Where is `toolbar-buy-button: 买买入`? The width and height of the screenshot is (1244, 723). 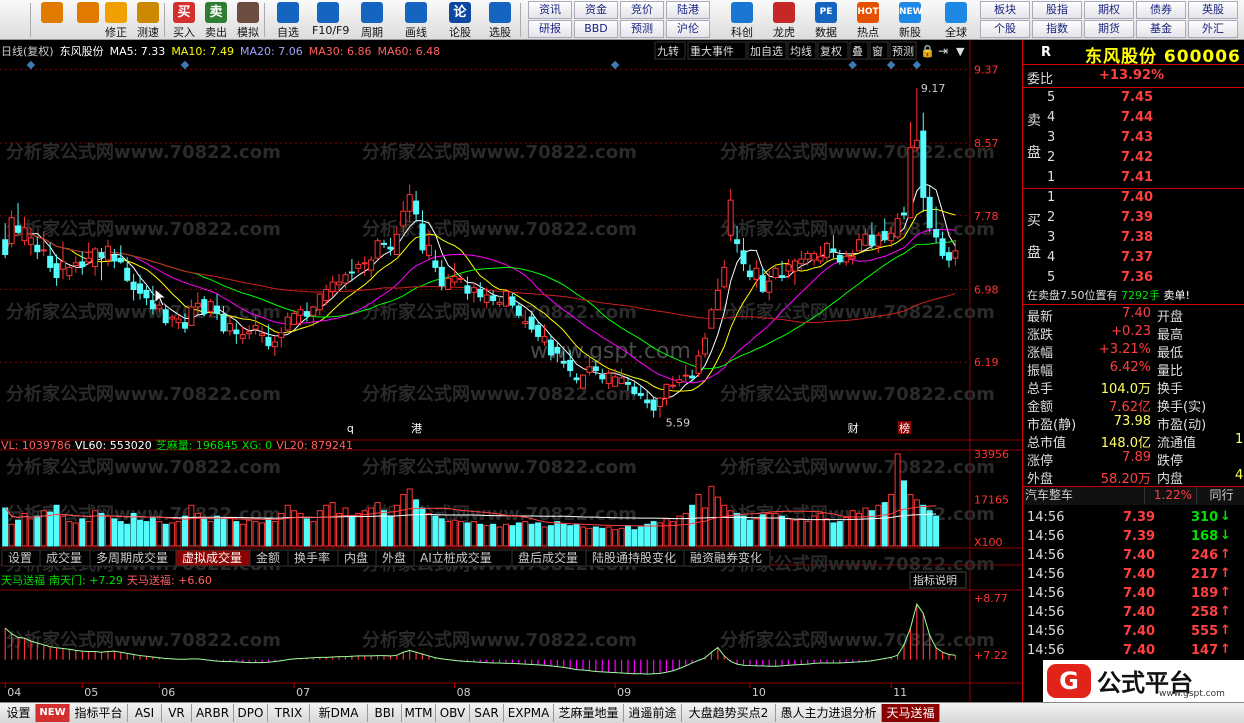 toolbar-buy-button: 买买入 is located at coordinates (184, 20).